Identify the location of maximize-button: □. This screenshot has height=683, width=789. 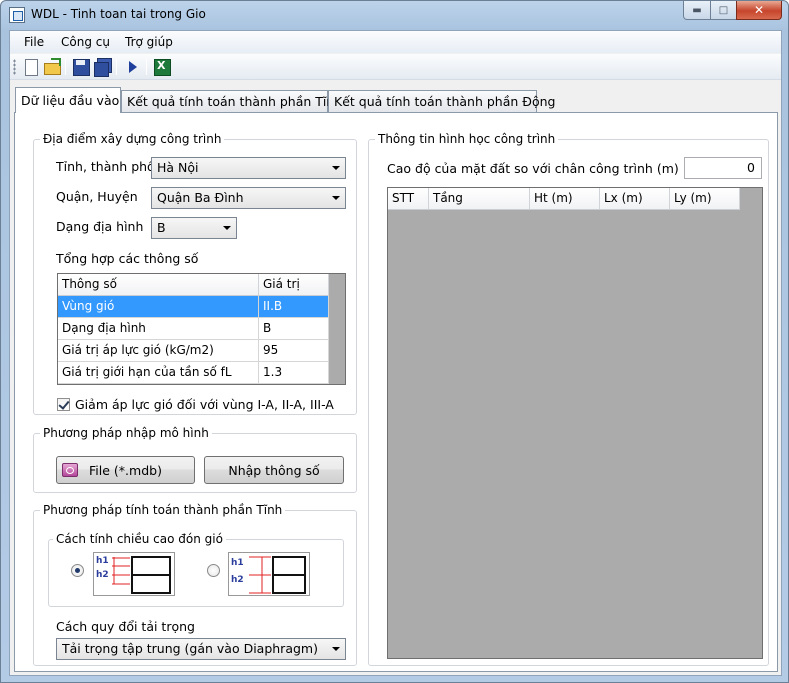
(723, 10).